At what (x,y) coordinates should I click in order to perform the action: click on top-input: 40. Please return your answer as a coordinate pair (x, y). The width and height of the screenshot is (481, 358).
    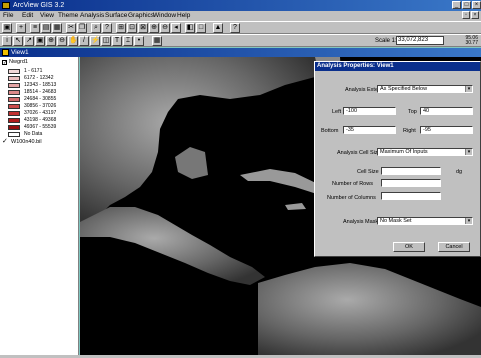
    Looking at the image, I should click on (446, 111).